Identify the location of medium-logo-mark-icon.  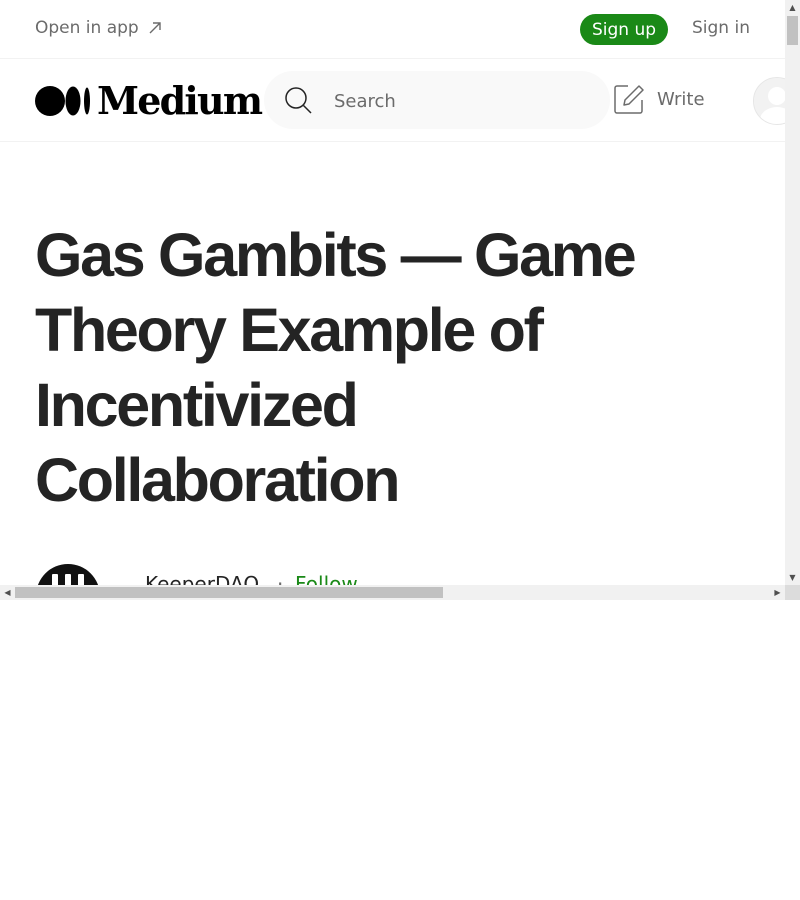
(62, 101).